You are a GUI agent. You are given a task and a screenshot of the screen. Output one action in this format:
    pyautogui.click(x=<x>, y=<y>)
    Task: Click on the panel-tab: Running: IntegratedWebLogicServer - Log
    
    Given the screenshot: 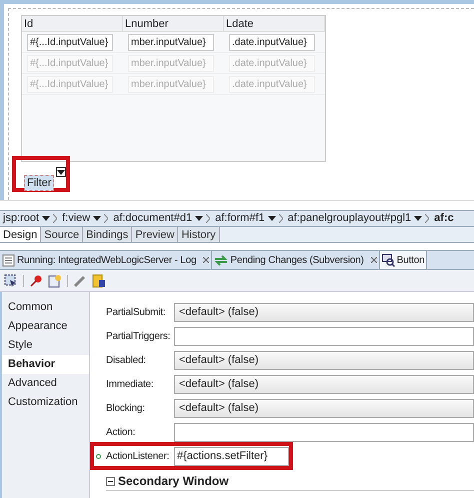 What is the action you would take?
    pyautogui.click(x=106, y=260)
    